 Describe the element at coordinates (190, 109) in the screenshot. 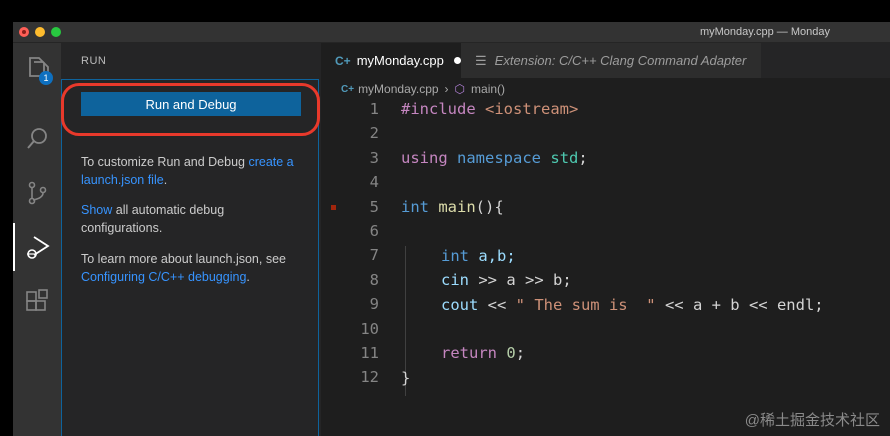

I see `highlight-annotation` at that location.